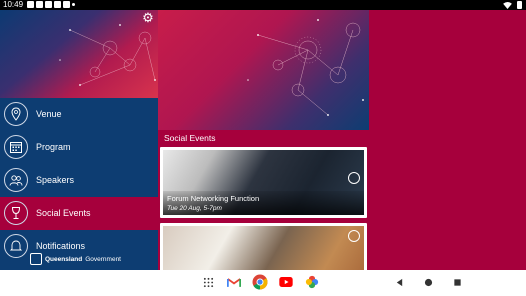  Describe the element at coordinates (399, 282) in the screenshot. I see `back-button` at that location.